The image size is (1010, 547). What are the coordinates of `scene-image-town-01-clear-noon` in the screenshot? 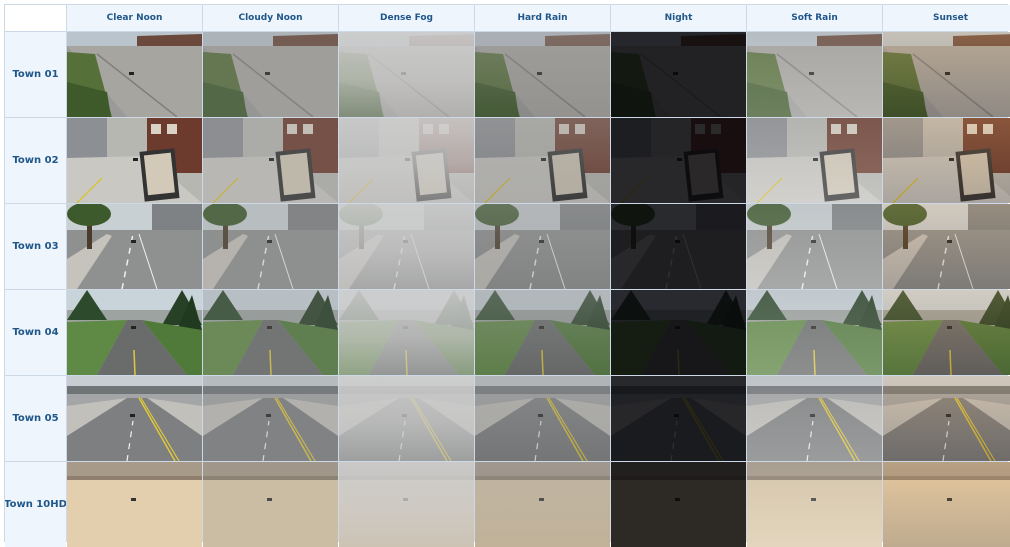 It's located at (134, 74).